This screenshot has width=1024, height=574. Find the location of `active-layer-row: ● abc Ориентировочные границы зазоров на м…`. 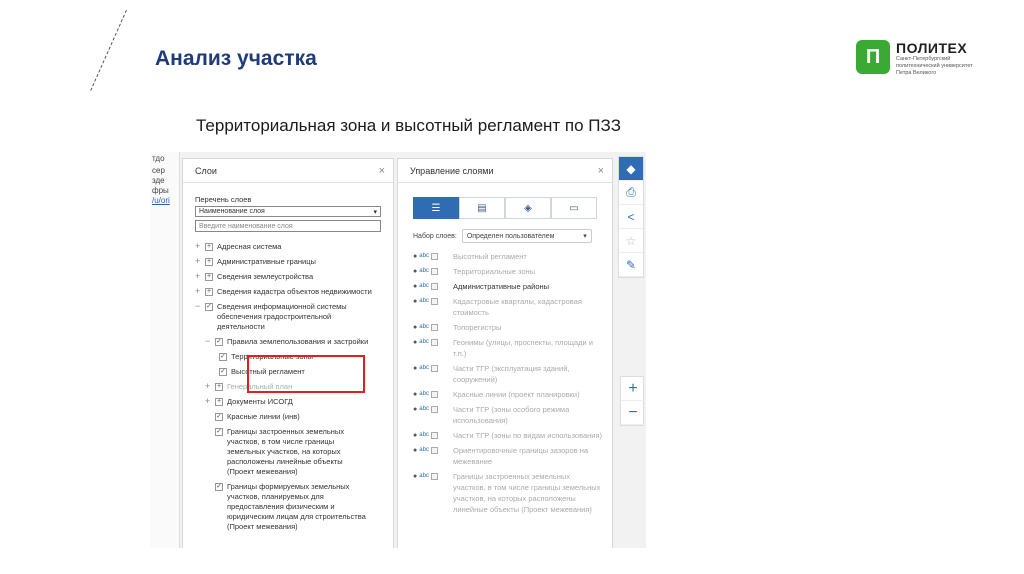

active-layer-row: ● abc Ориентировочные границы зазоров на м… is located at coordinates (512, 456).